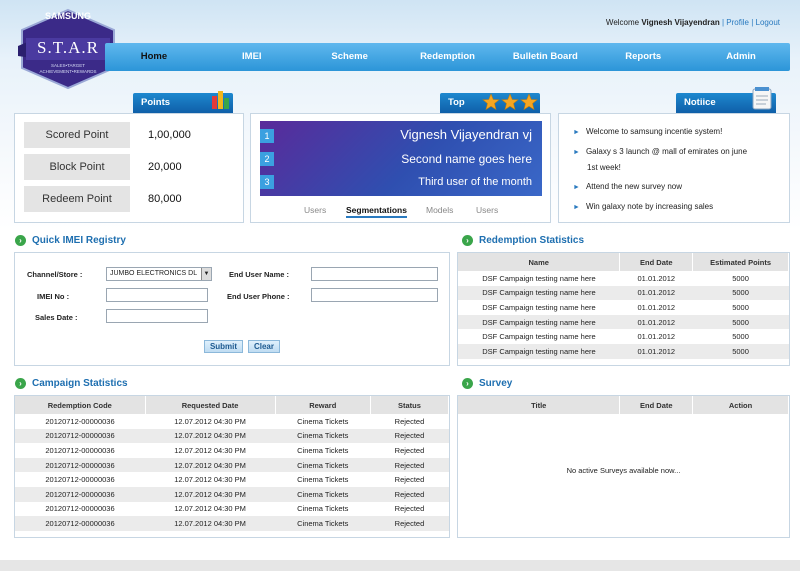 The image size is (800, 571). I want to click on channel-select-value: JUMBO ELECTRONICS DL, so click(154, 273).